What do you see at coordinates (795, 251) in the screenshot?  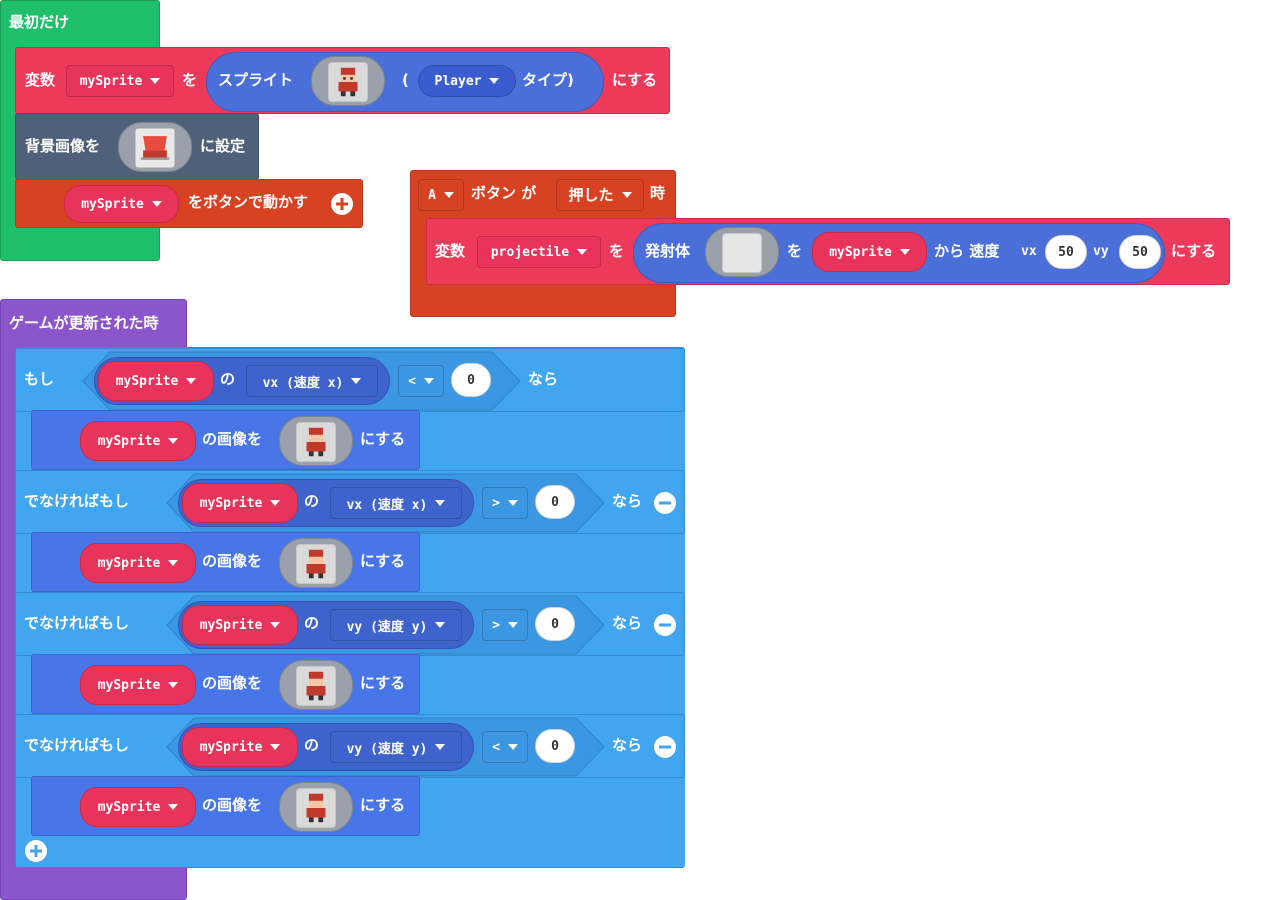 I see `wo-label: を` at bounding box center [795, 251].